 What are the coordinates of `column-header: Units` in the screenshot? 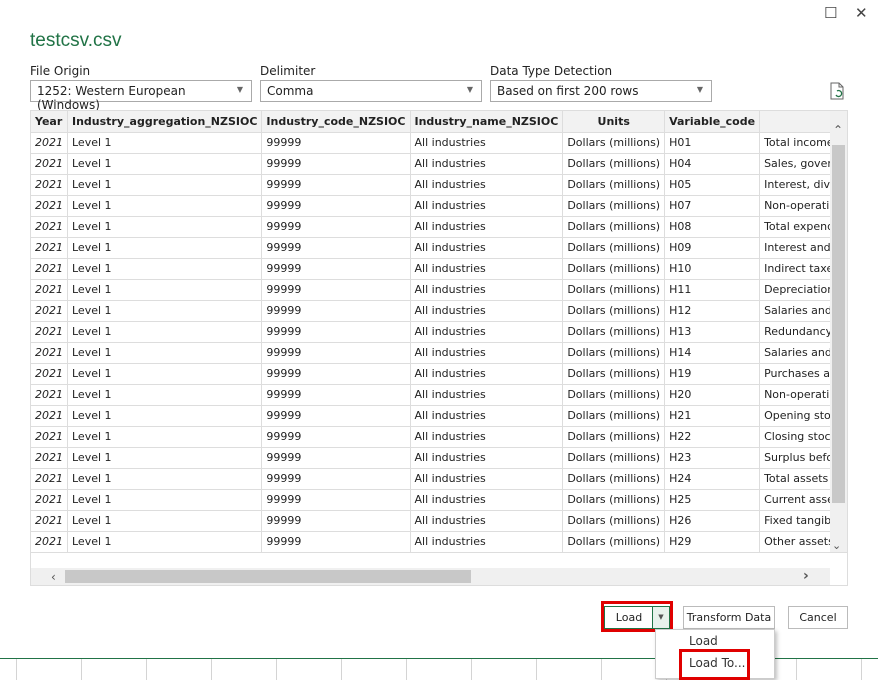 It's located at (614, 122).